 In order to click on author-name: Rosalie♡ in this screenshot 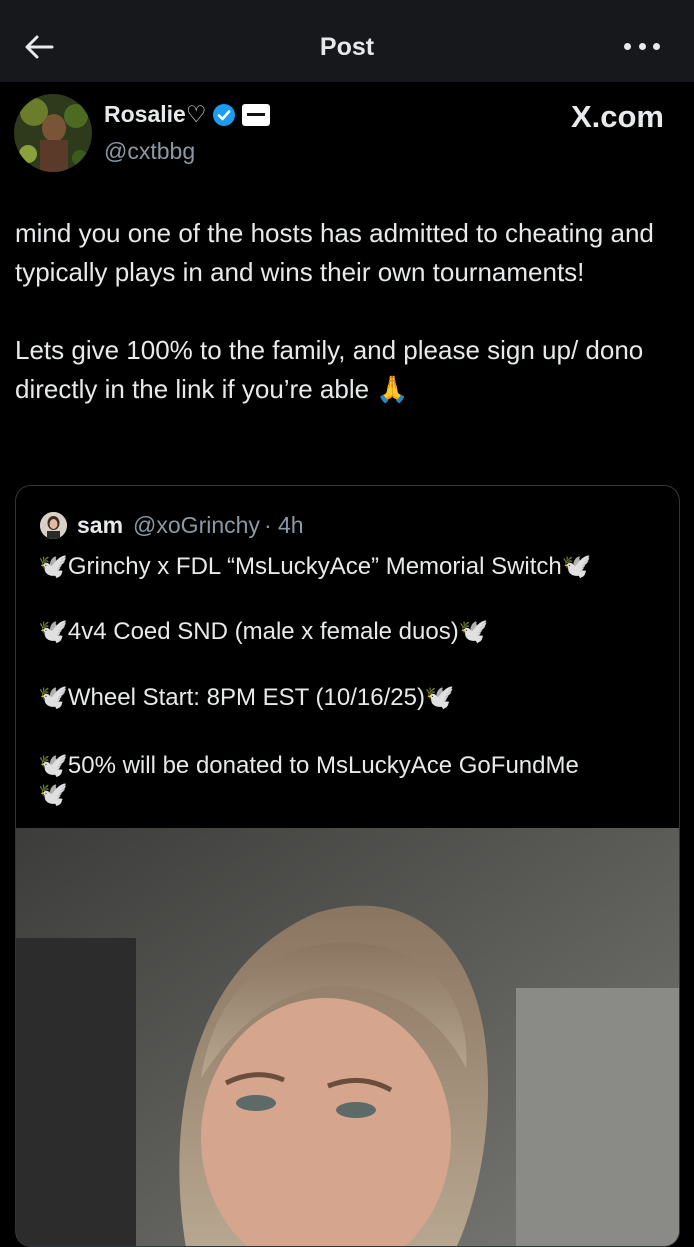, I will do `click(155, 114)`.